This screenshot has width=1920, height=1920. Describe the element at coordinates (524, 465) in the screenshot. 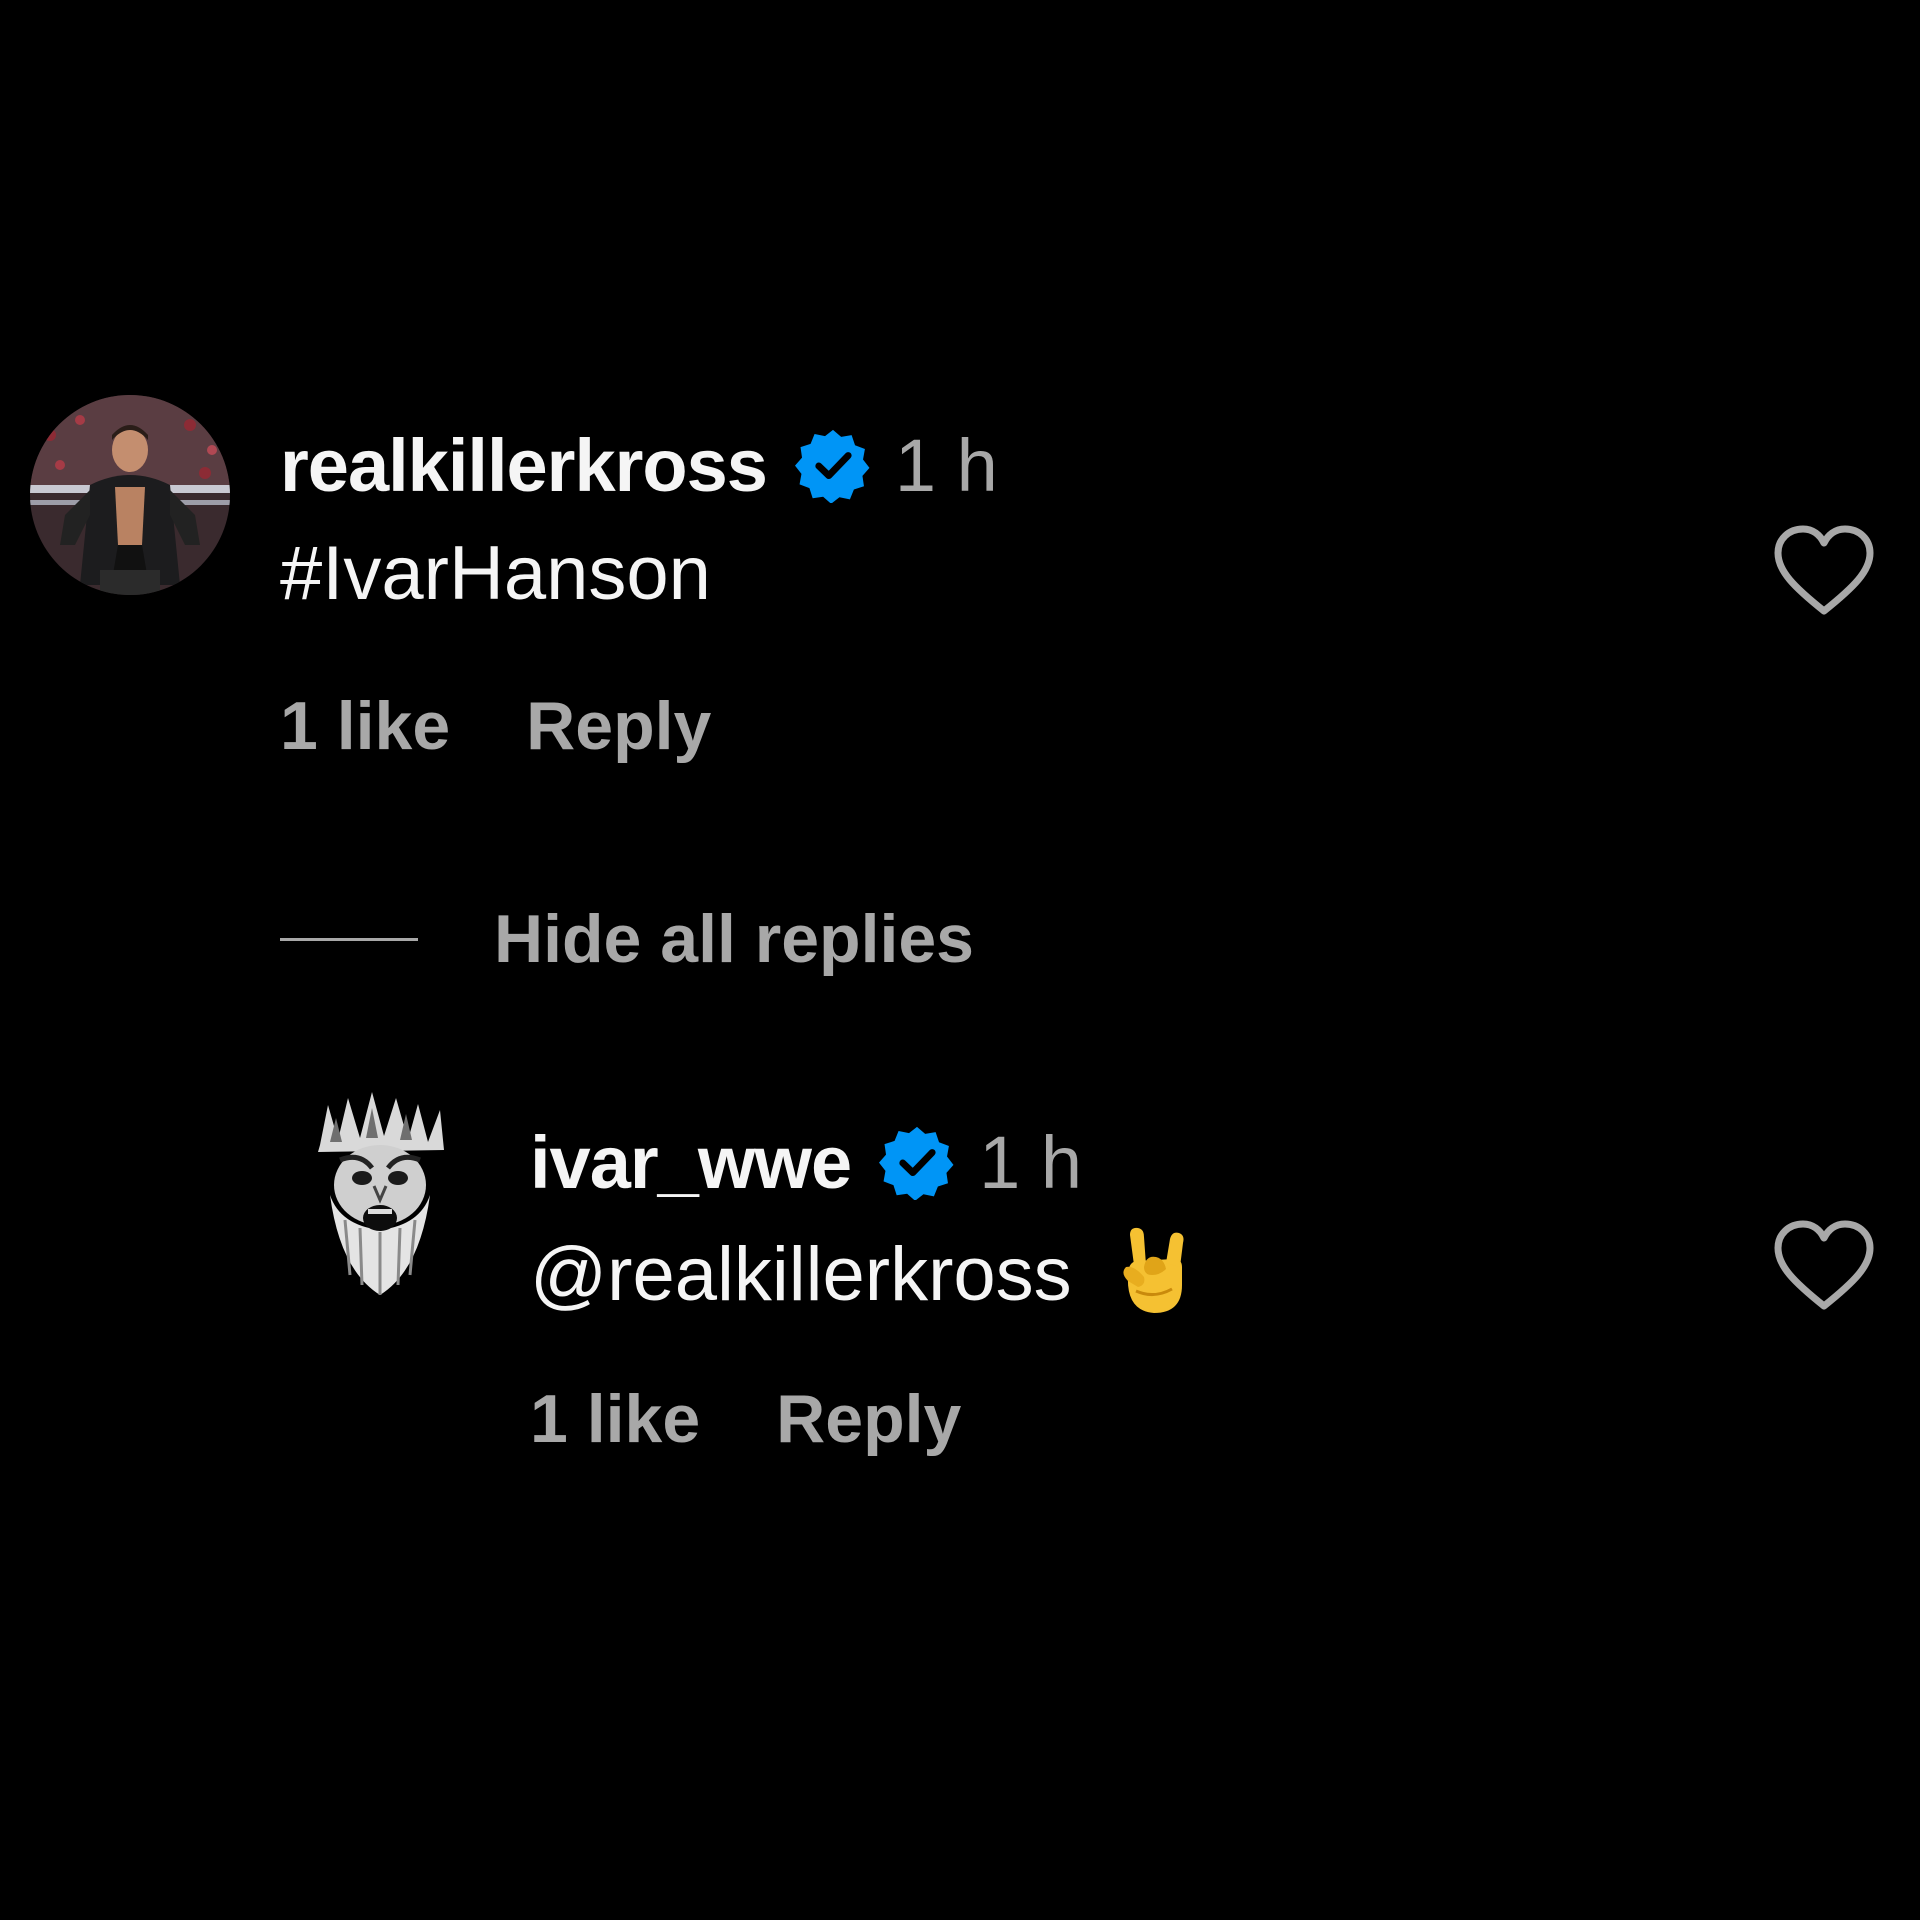

I see `username: realkillerkross` at that location.